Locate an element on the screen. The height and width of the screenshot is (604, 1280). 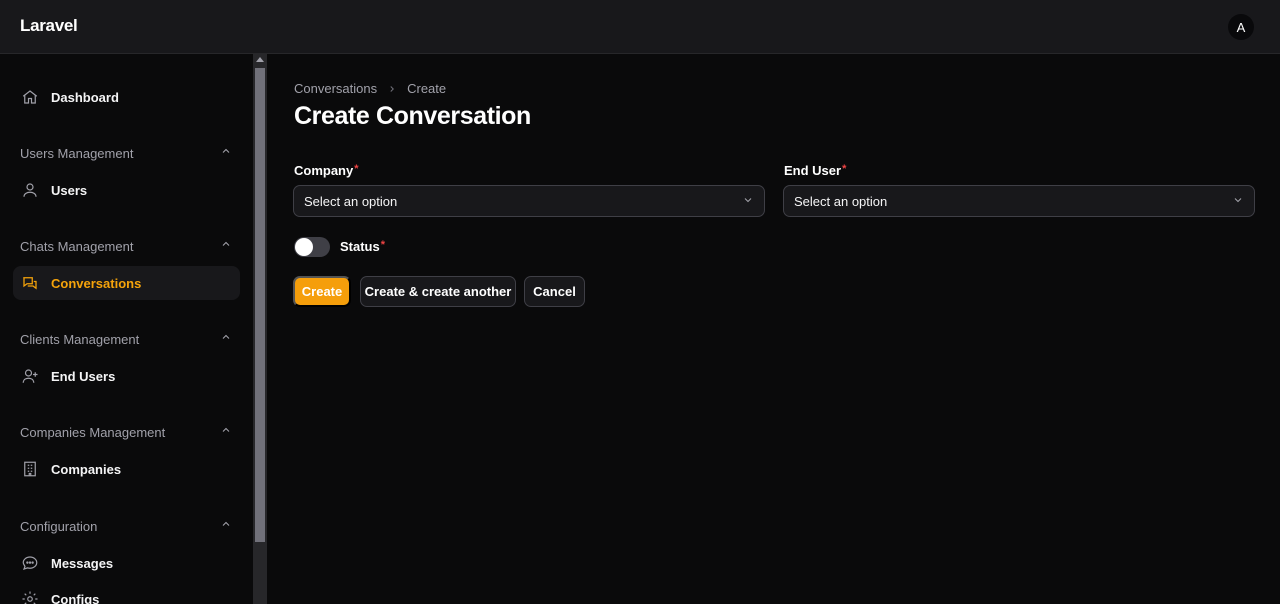
group-label: Companies Management is located at coordinates (93, 432).